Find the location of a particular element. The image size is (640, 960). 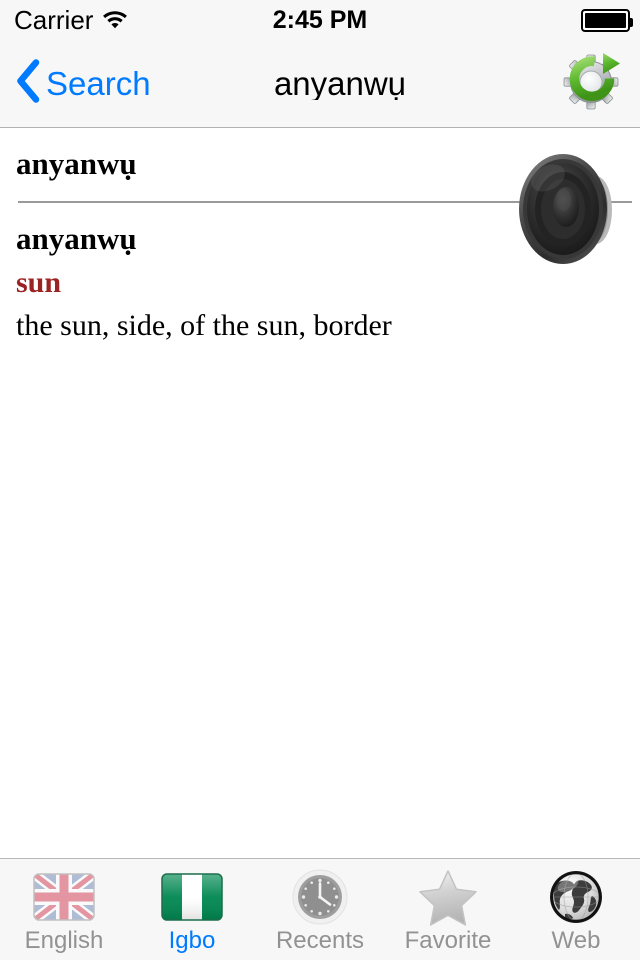

globe-icon is located at coordinates (576, 897).